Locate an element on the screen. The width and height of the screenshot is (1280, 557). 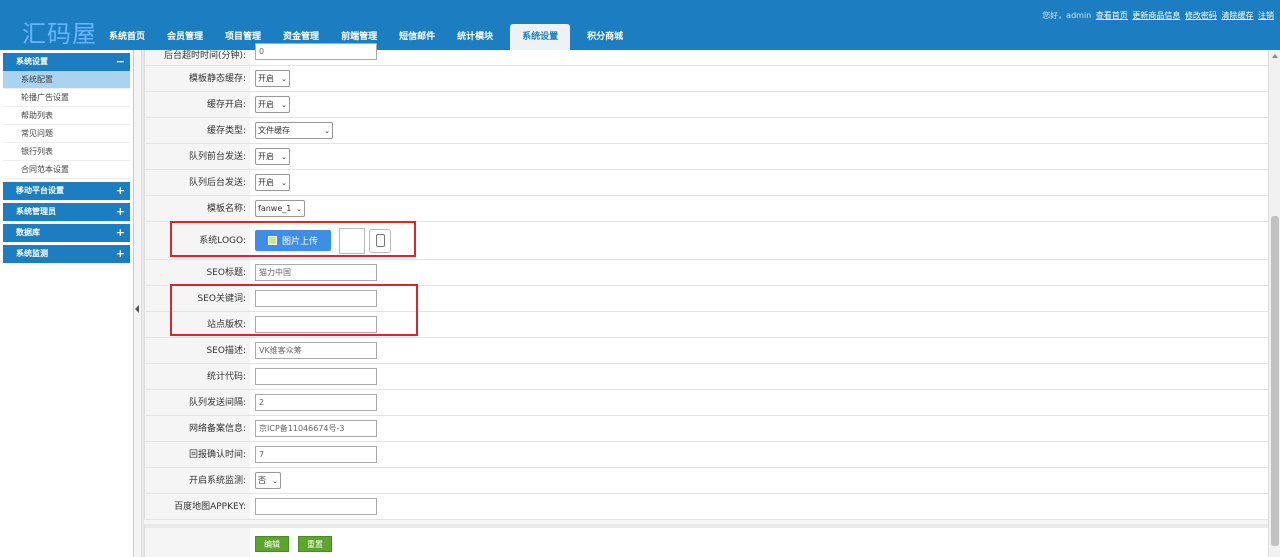
cache-type-select: 文件缓存 ⌄ is located at coordinates (294, 130).